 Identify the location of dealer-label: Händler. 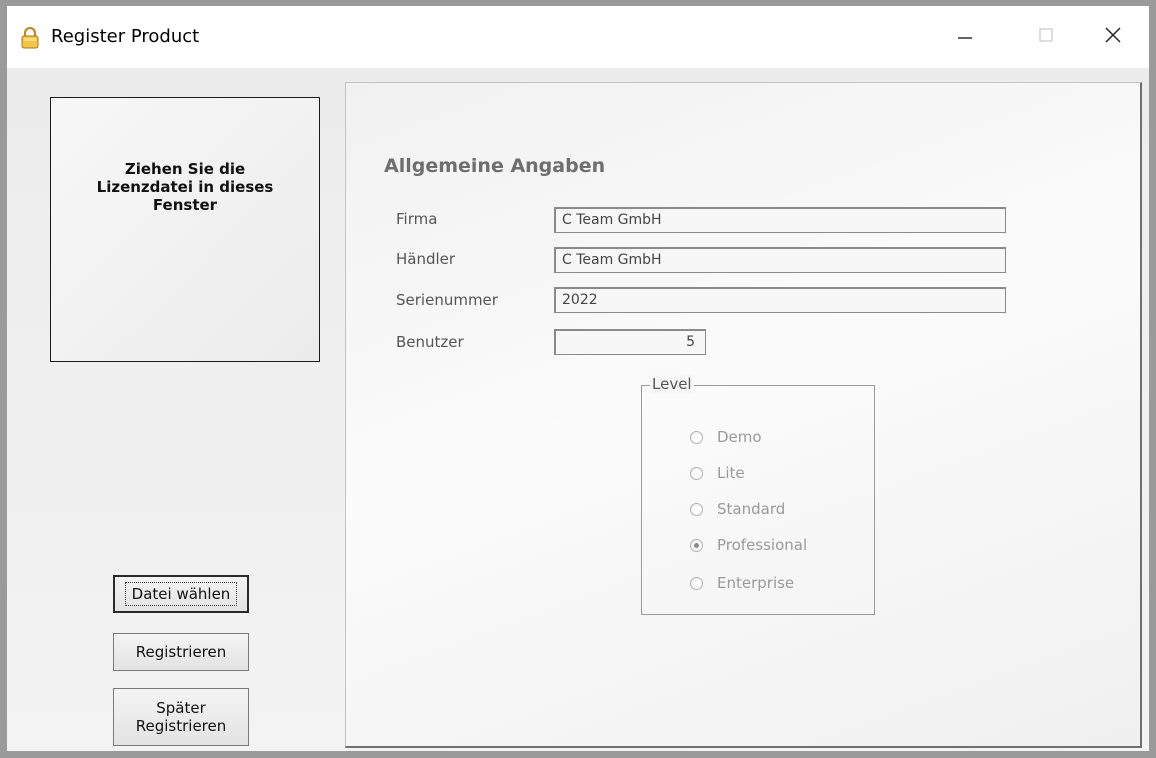
(426, 259).